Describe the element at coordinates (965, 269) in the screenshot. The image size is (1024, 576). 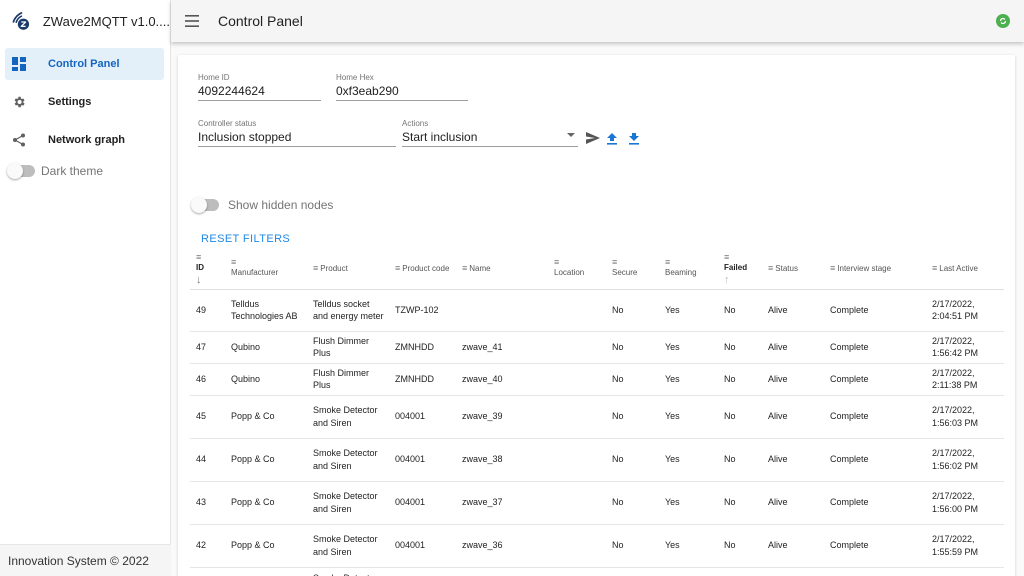
I see `column-header-last-active: ≡ Last Active` at that location.